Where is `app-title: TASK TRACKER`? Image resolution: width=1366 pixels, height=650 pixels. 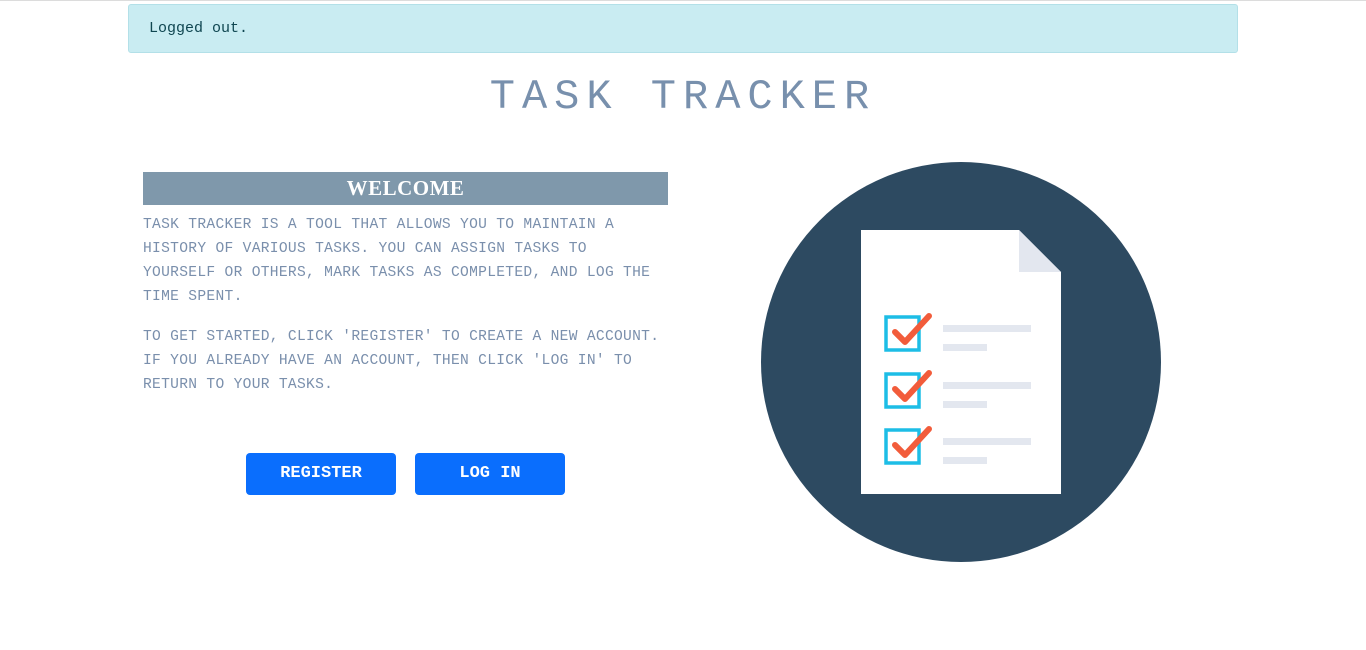
app-title: TASK TRACKER is located at coordinates (683, 97).